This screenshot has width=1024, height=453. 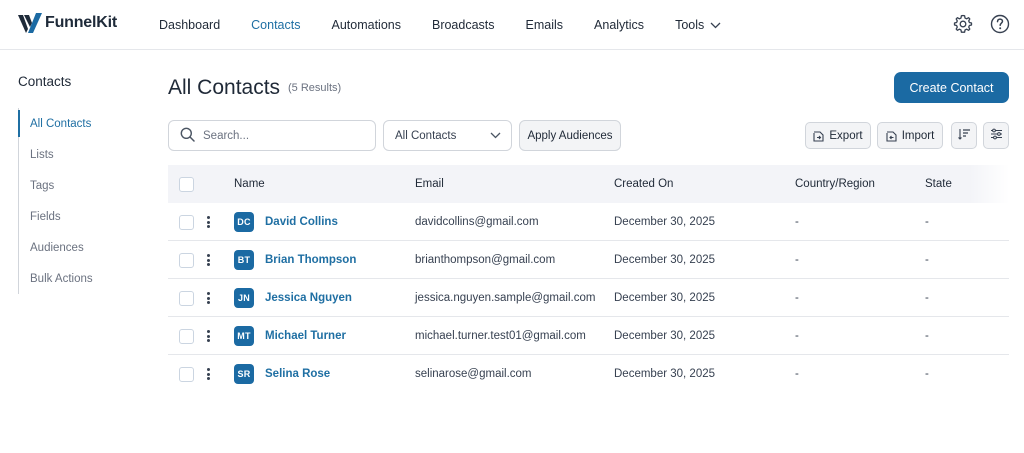 What do you see at coordinates (951, 87) in the screenshot?
I see `create-contact-button: Create Contact` at bounding box center [951, 87].